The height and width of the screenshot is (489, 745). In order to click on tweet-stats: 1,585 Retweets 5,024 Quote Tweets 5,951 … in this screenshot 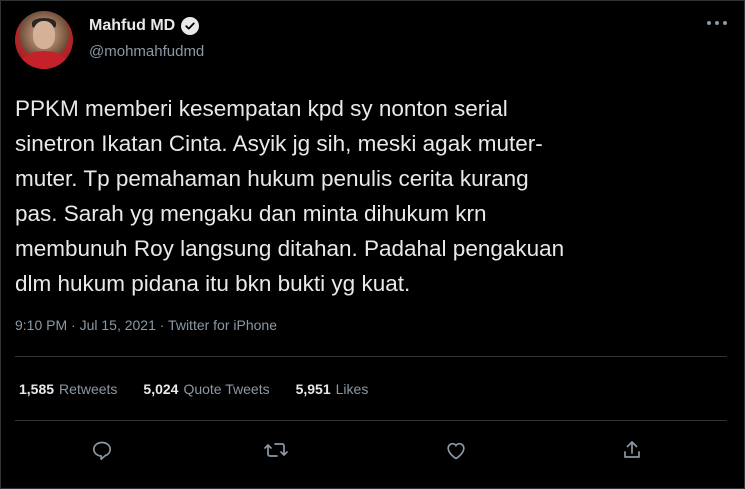, I will do `click(206, 389)`.